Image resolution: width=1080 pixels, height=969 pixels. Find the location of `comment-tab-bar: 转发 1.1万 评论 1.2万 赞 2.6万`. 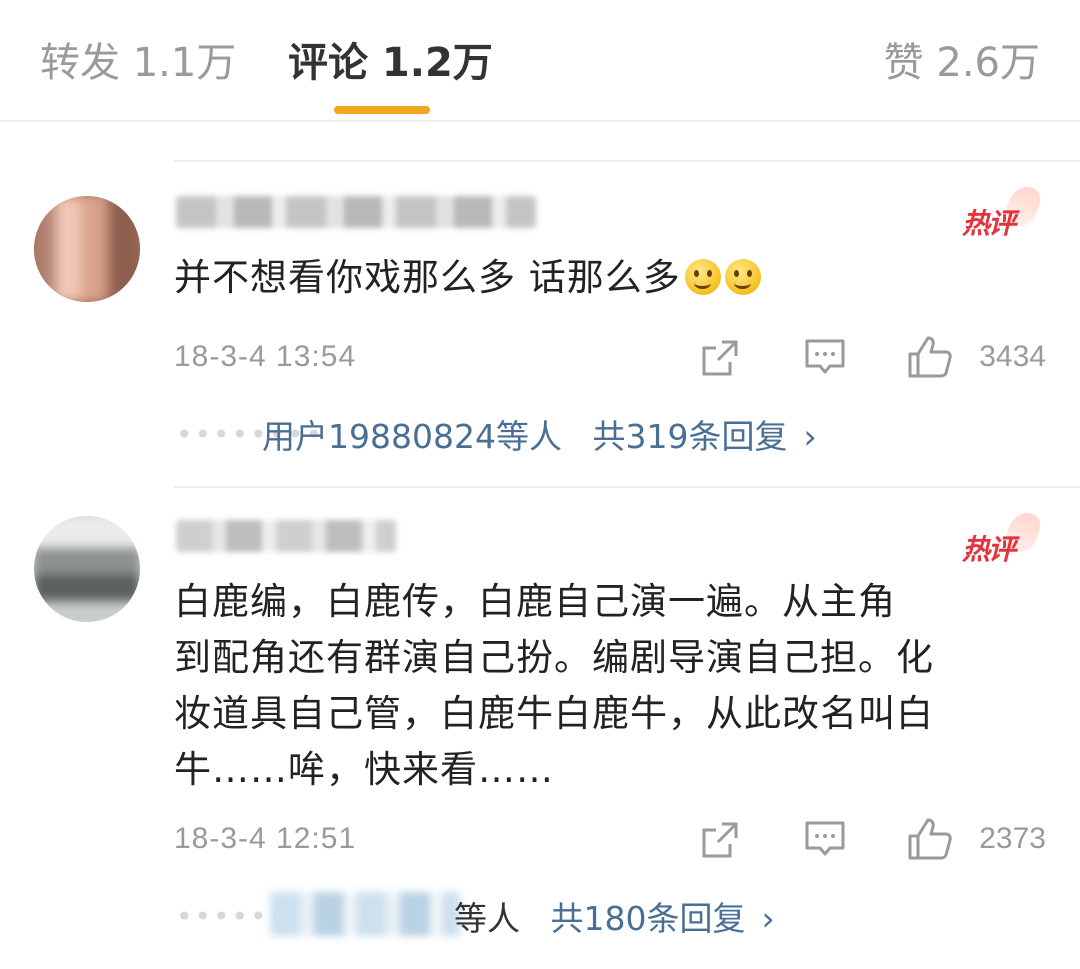

comment-tab-bar: 转发 1.1万 评论 1.2万 赞 2.6万 is located at coordinates (540, 61).